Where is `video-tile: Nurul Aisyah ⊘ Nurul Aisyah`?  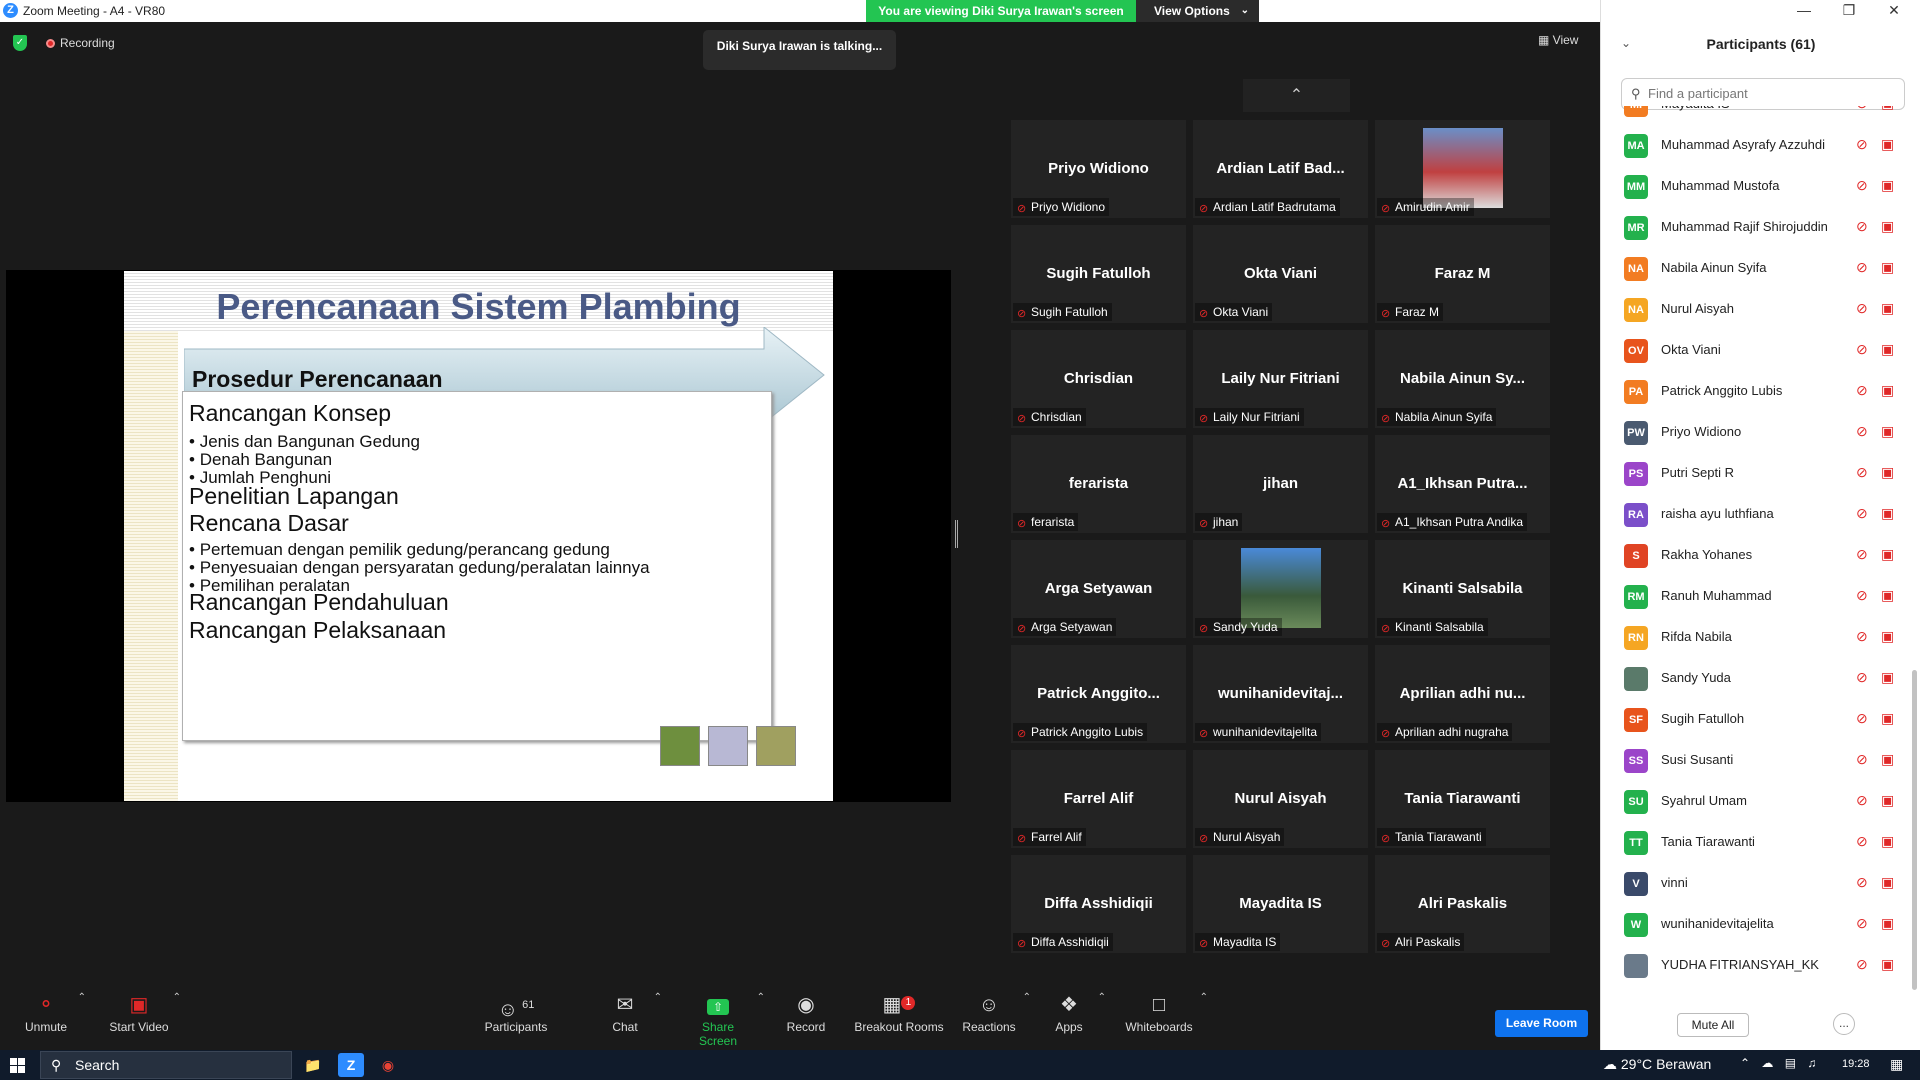
video-tile: Nurul Aisyah ⊘ Nurul Aisyah is located at coordinates (1280, 799).